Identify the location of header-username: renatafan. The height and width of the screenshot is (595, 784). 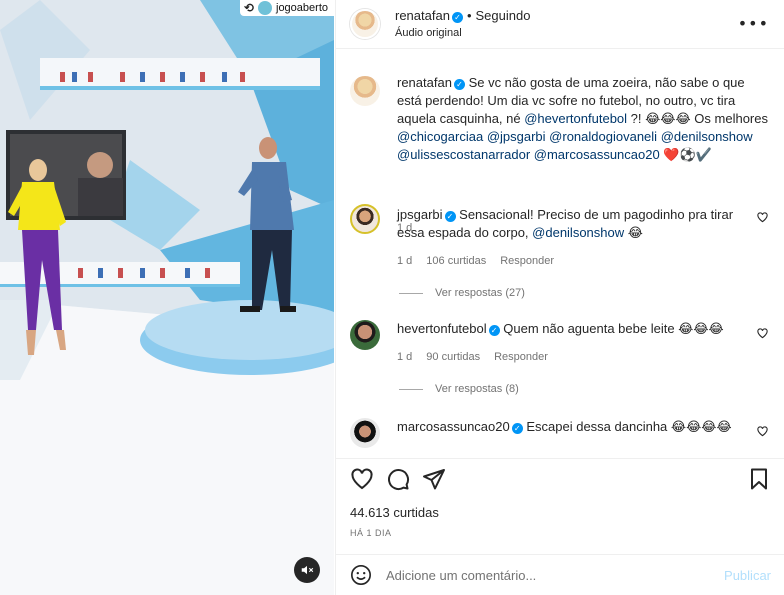
(422, 15).